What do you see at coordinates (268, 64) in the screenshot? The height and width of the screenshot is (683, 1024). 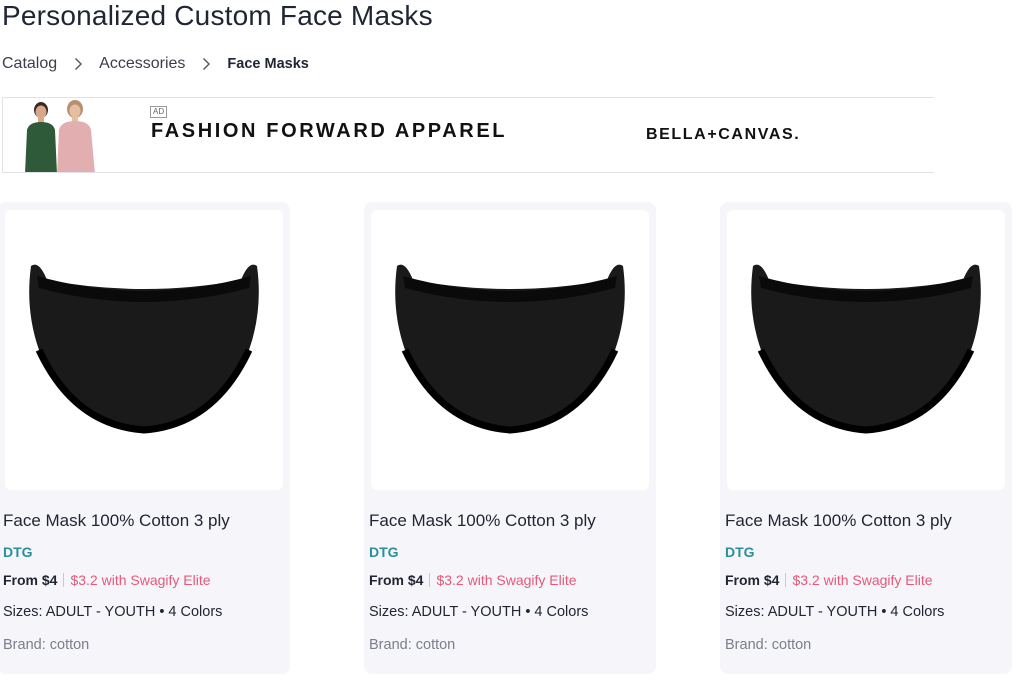 I see `breadcrumb-face-masks: Face Masks` at bounding box center [268, 64].